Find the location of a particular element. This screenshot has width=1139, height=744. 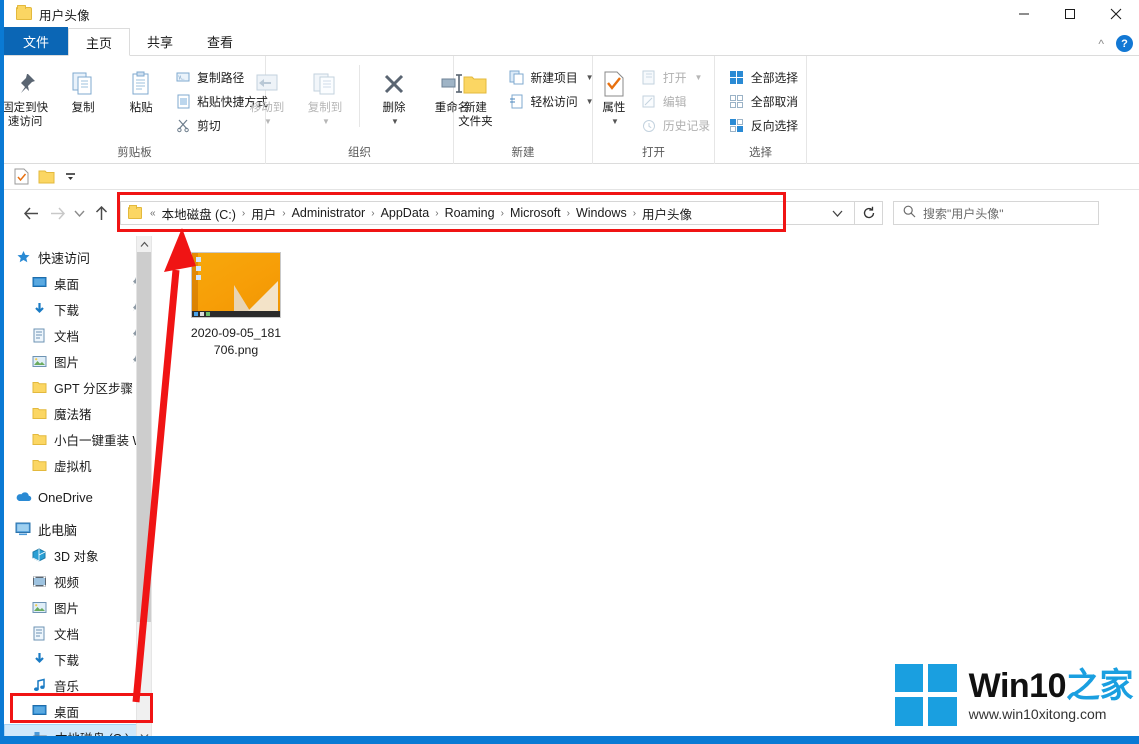

sidebar-scrollbar is located at coordinates (143, 490).